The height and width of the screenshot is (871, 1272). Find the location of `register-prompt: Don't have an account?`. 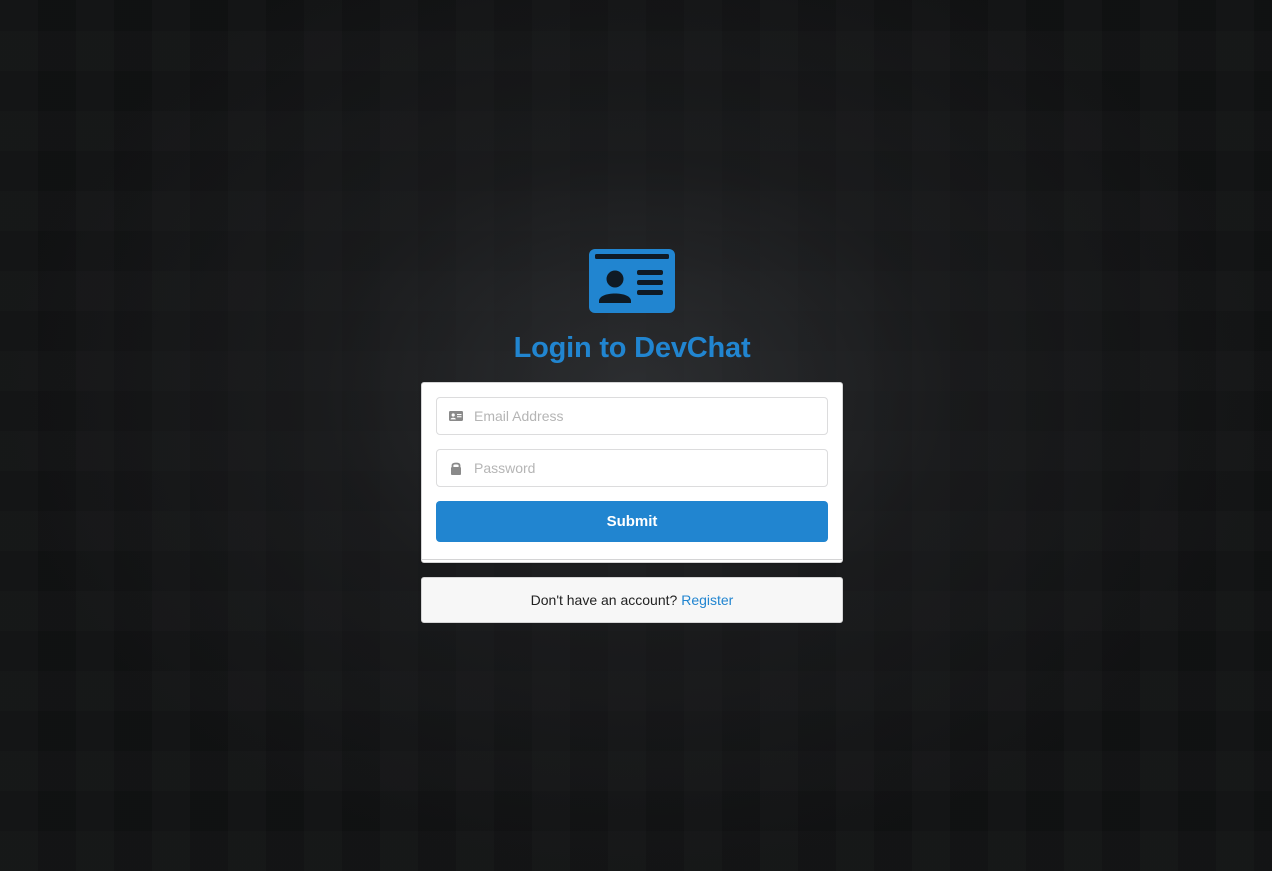

register-prompt: Don't have an account? is located at coordinates (606, 600).